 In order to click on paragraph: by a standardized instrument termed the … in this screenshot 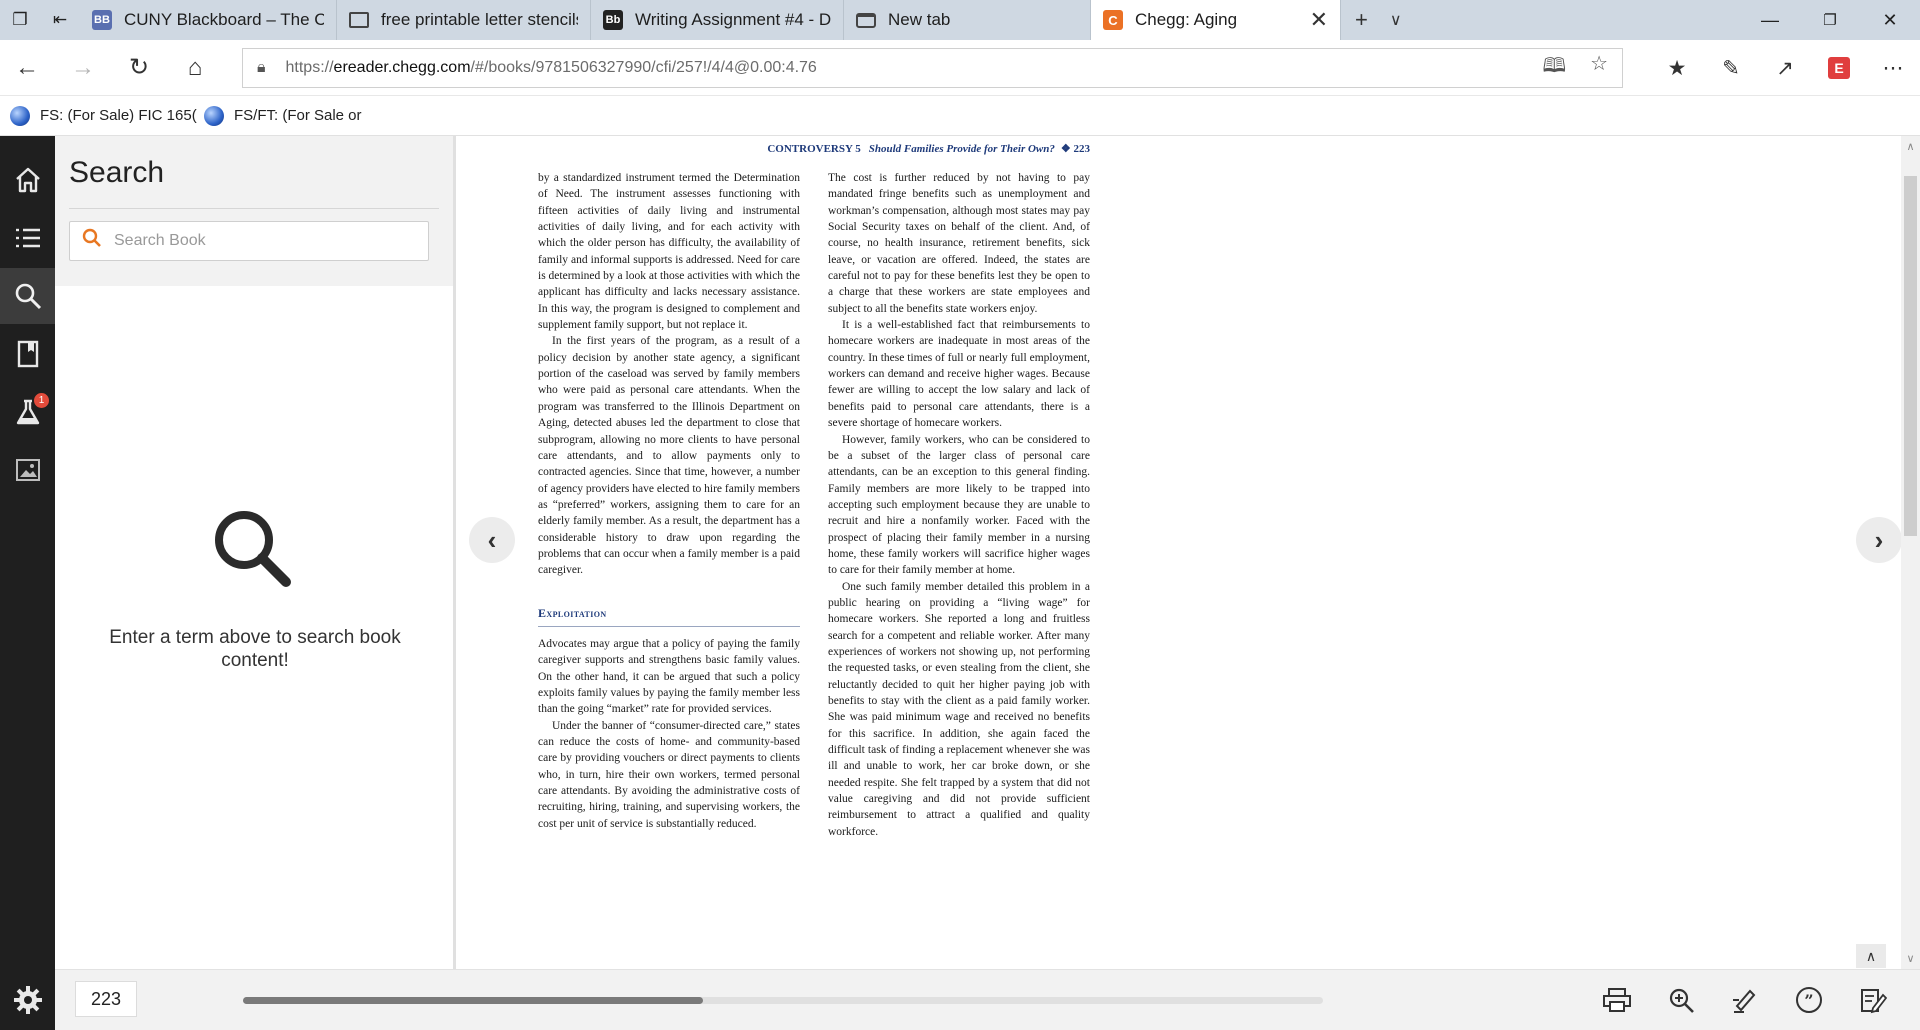, I will do `click(669, 252)`.